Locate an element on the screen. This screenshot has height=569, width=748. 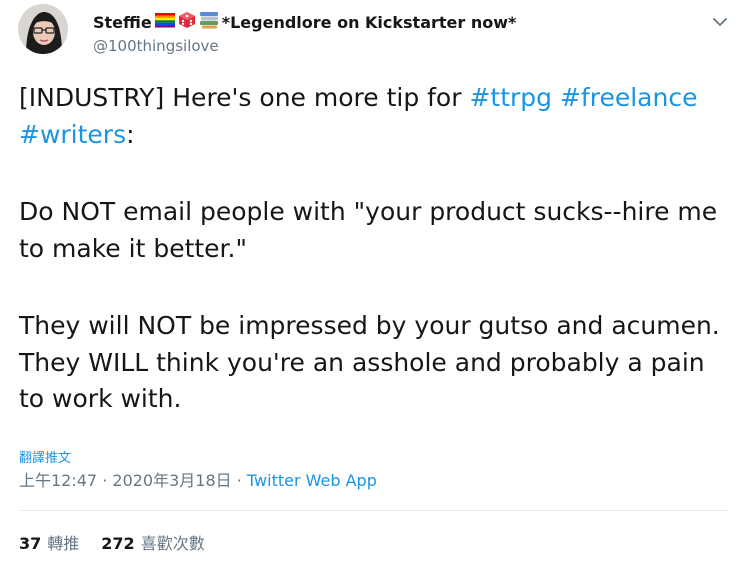
tweet-date: 2020年3月18日 is located at coordinates (171, 480).